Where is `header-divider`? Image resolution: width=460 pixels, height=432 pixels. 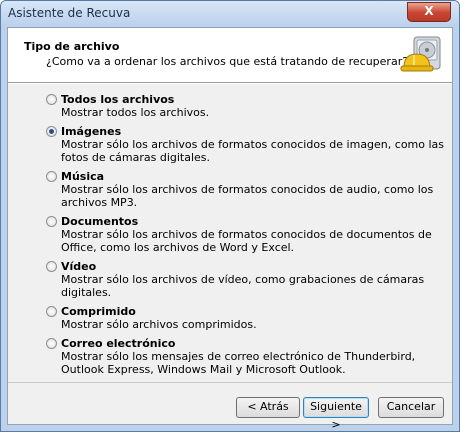
header-divider is located at coordinates (230, 83).